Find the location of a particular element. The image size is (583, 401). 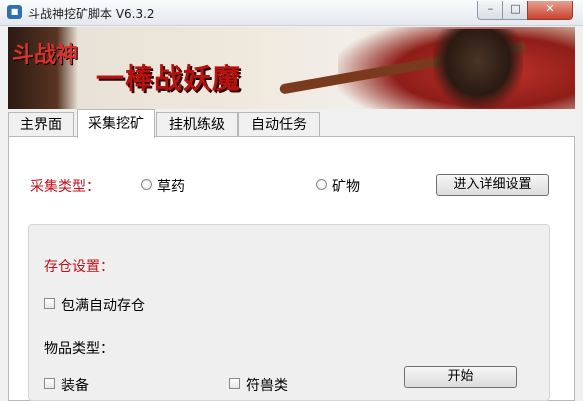

banner-slogan: 一棒战妖魔 is located at coordinates (169, 78).